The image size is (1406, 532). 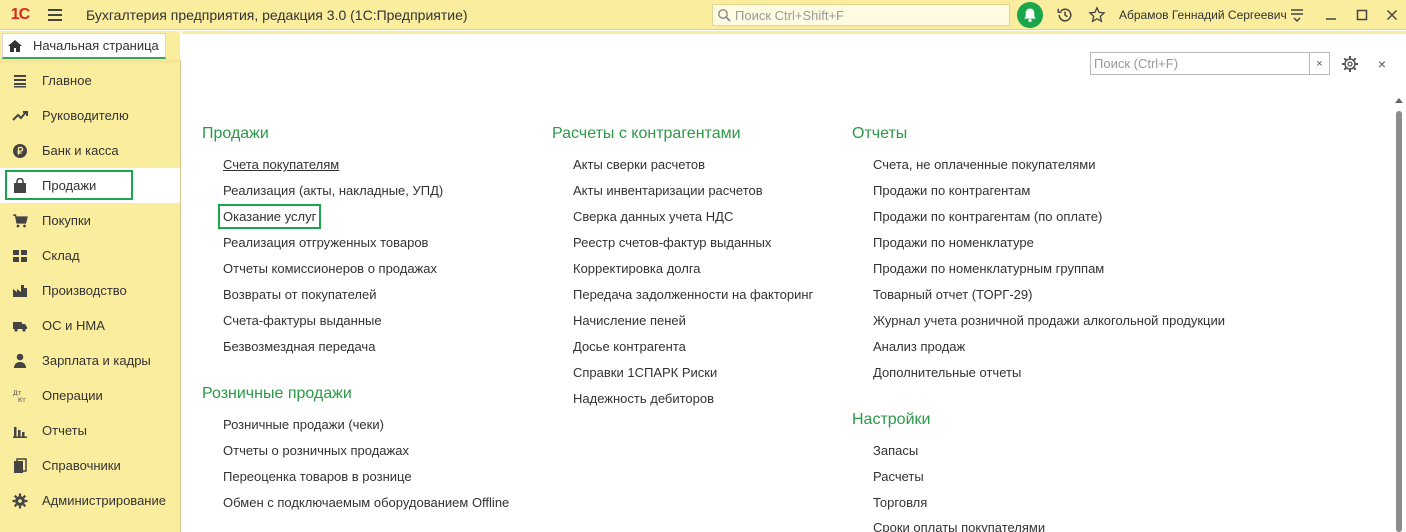 What do you see at coordinates (20, 501) in the screenshot?
I see `gear-icon` at bounding box center [20, 501].